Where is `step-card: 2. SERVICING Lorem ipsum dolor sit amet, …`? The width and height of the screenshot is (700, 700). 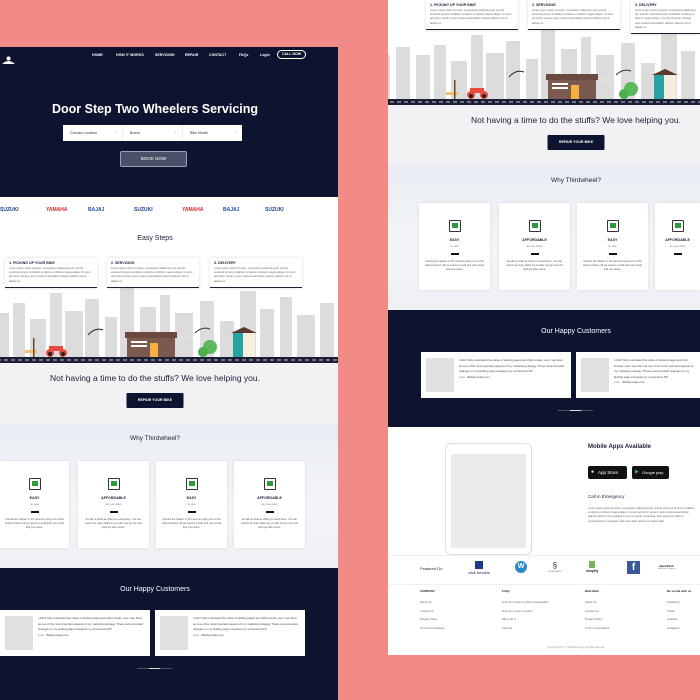 step-card: 2. SERVICING Lorem ipsum dolor sit amet, … is located at coordinates (153, 273).